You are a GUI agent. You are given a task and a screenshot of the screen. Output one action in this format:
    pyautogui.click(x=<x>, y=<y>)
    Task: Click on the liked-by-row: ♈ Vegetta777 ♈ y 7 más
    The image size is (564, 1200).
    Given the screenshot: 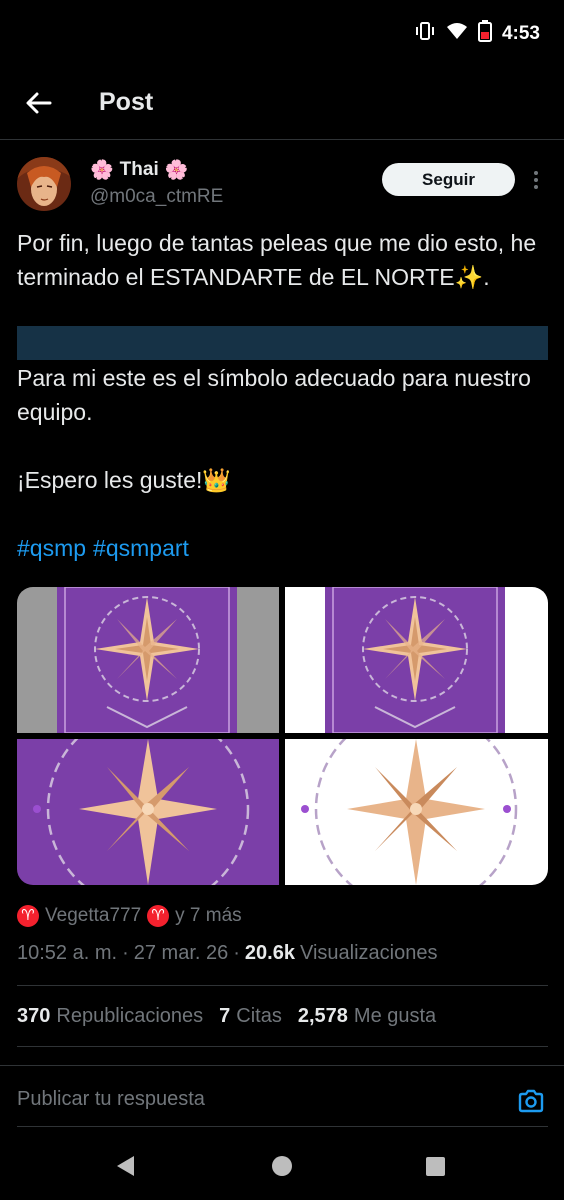 What is the action you would take?
    pyautogui.click(x=129, y=916)
    